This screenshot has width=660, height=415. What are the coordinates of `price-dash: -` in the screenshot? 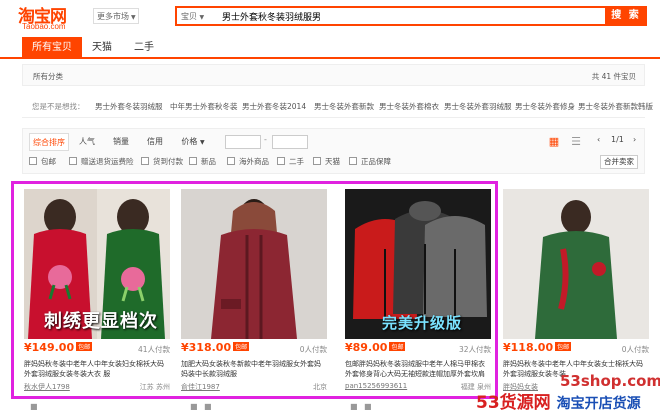 It's located at (265, 139).